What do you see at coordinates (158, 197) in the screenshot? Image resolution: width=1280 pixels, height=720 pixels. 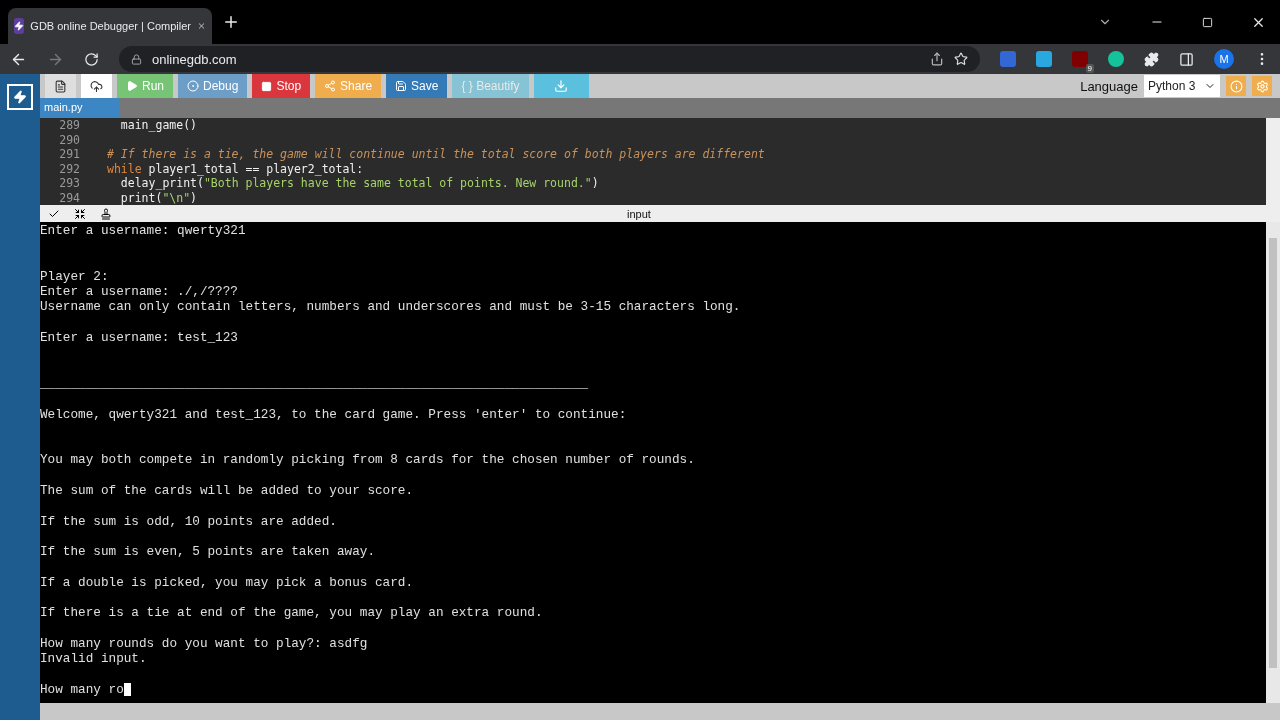 I see `code-line: print("\n")` at bounding box center [158, 197].